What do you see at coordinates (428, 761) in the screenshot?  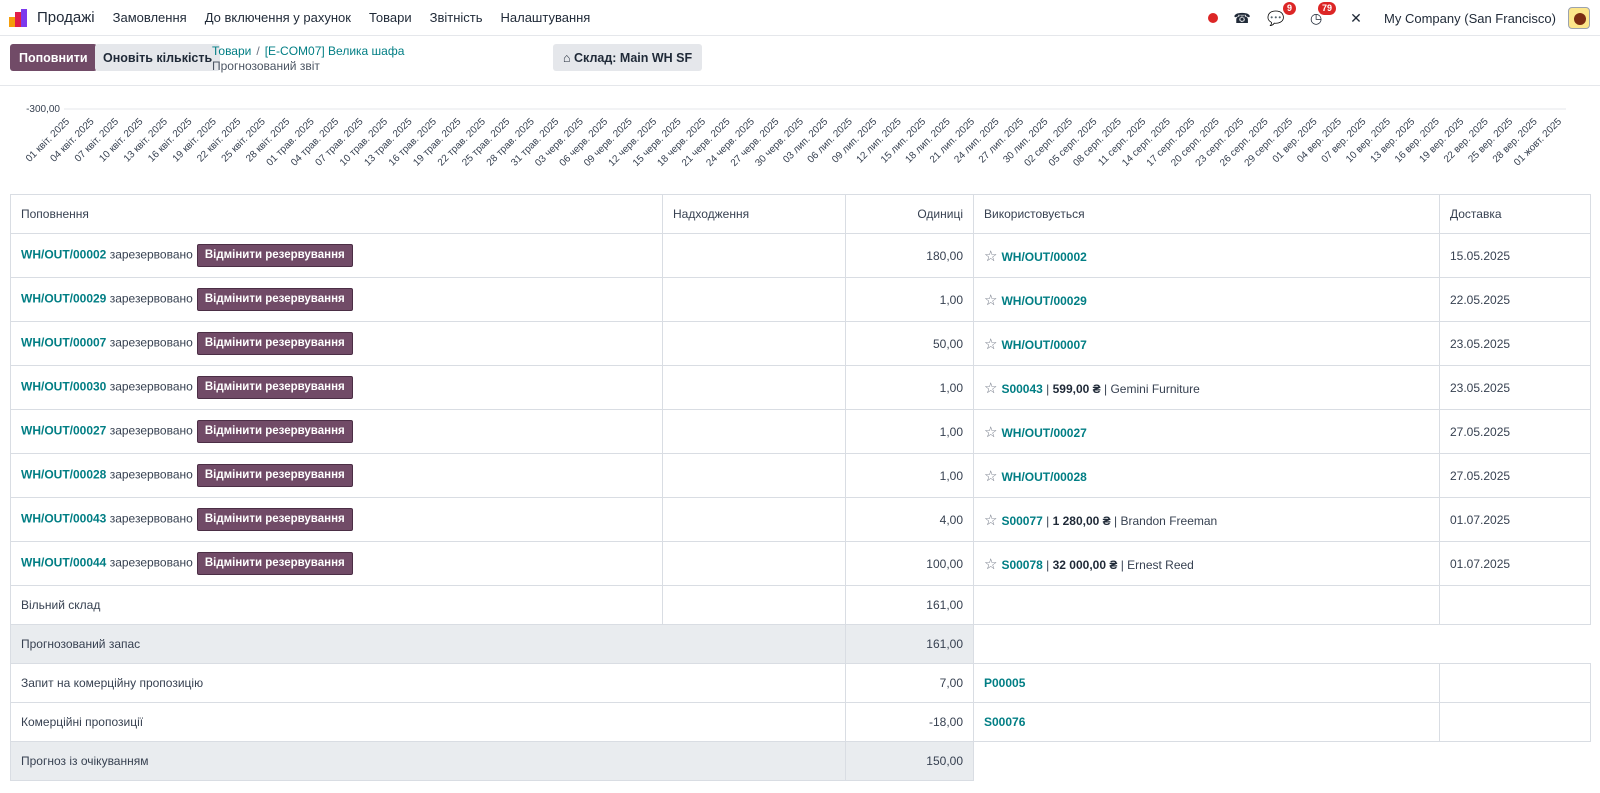 I see `forecast-pending-label: Прогноз із очікуванням` at bounding box center [428, 761].